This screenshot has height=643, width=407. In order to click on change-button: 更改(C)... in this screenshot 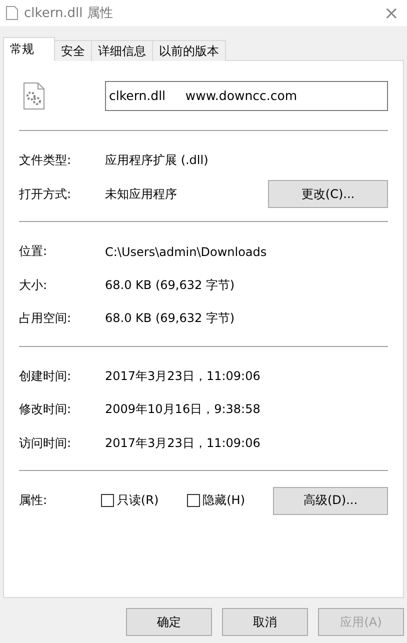, I will do `click(328, 194)`.